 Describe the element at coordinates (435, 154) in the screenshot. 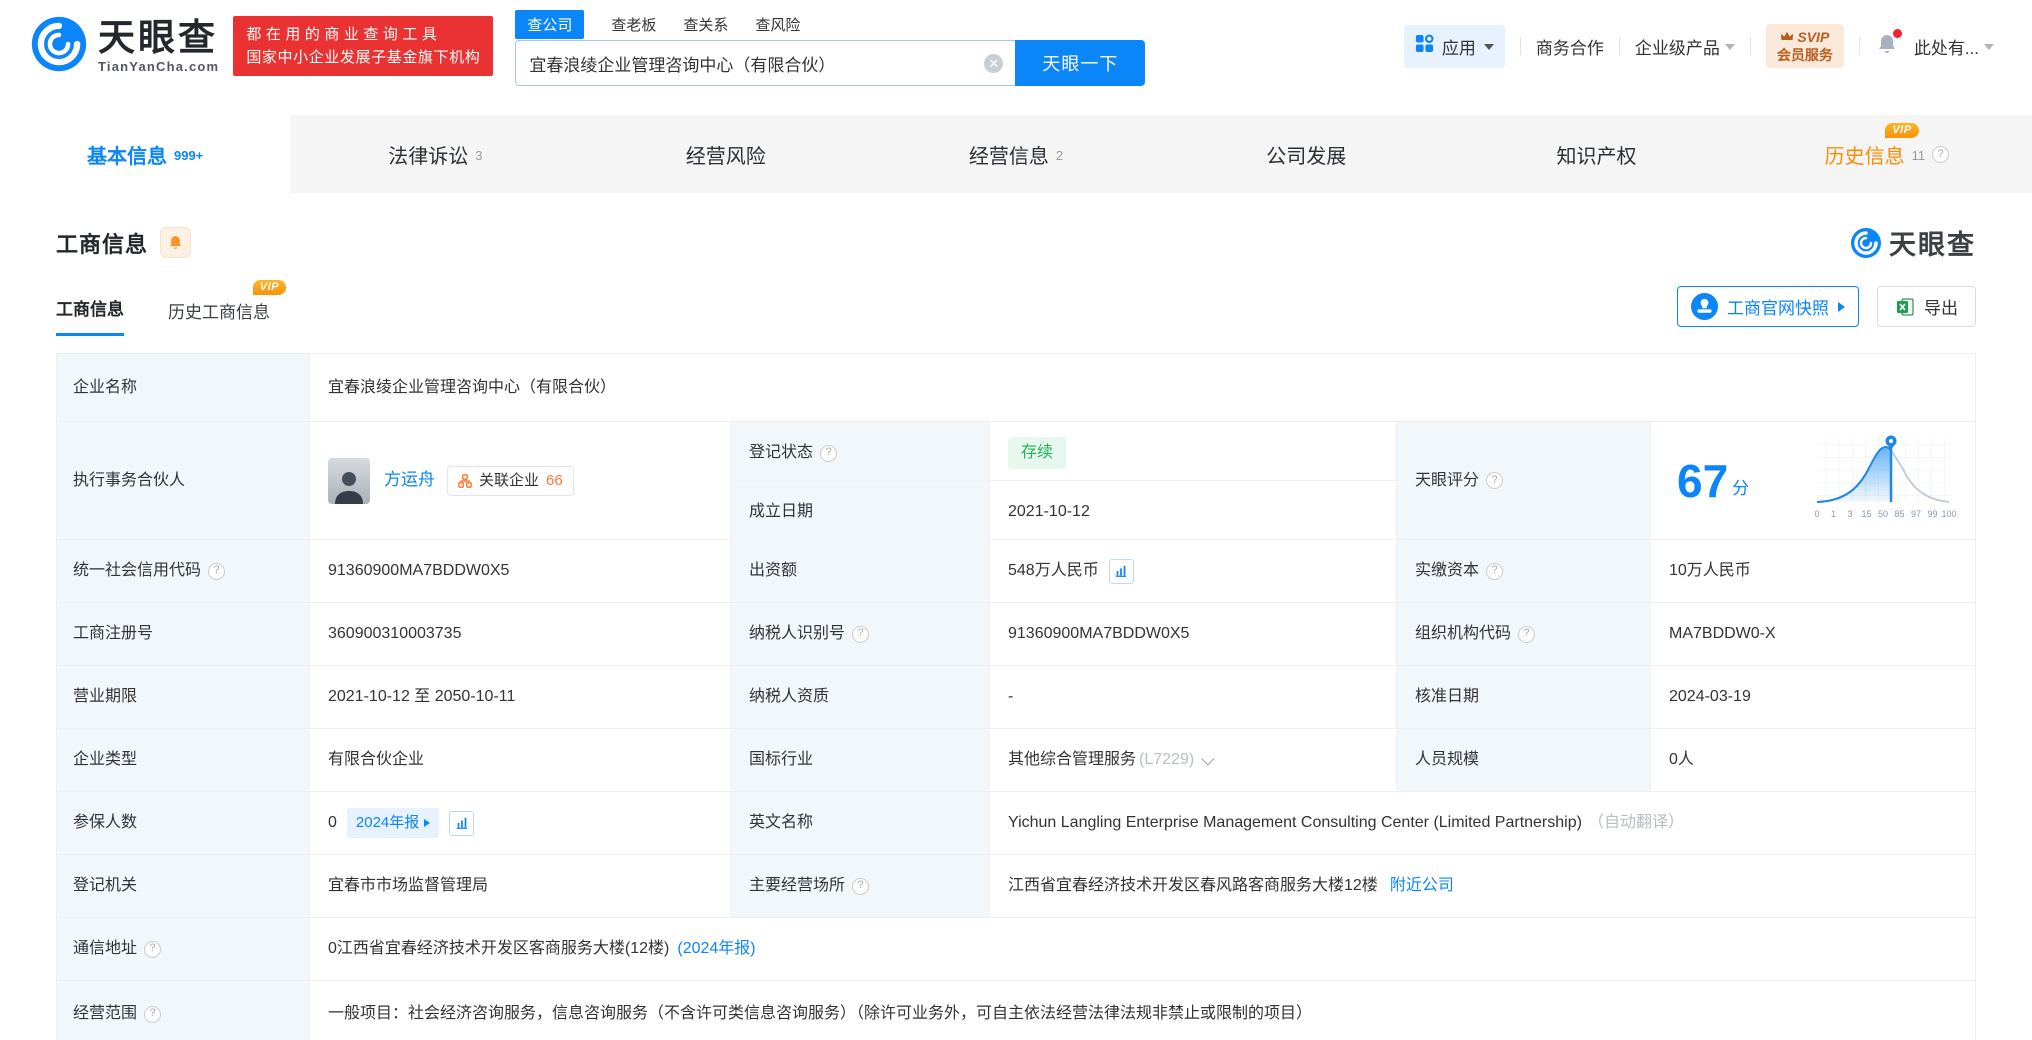

I see `tab-legal-litigation: 法律诉讼 3` at that location.